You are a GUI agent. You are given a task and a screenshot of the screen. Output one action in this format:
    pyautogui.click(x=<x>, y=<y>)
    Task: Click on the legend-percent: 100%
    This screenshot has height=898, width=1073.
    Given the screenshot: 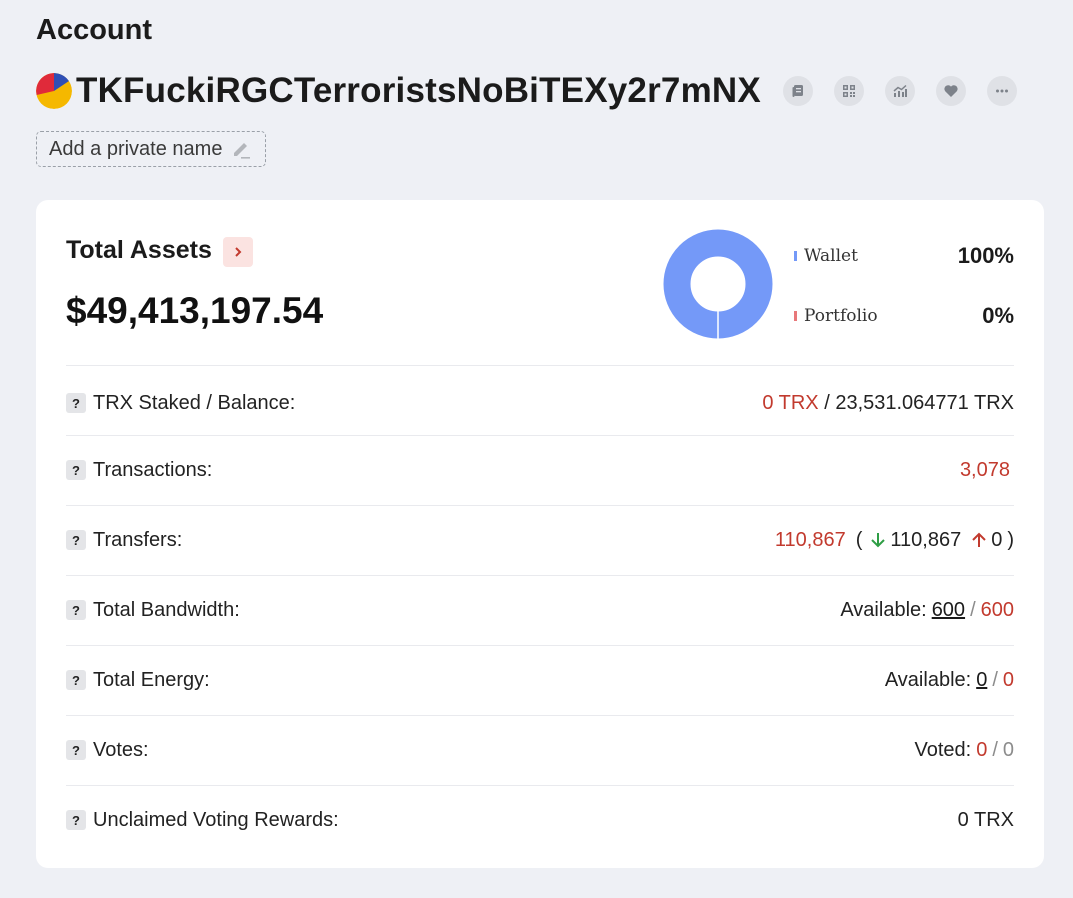 What is the action you would take?
    pyautogui.click(x=985, y=255)
    